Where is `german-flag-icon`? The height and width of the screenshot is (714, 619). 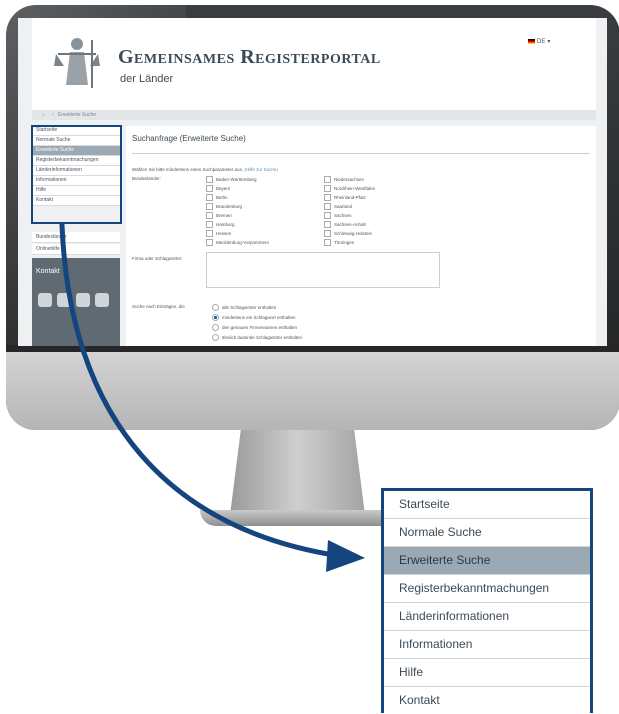 german-flag-icon is located at coordinates (531, 41).